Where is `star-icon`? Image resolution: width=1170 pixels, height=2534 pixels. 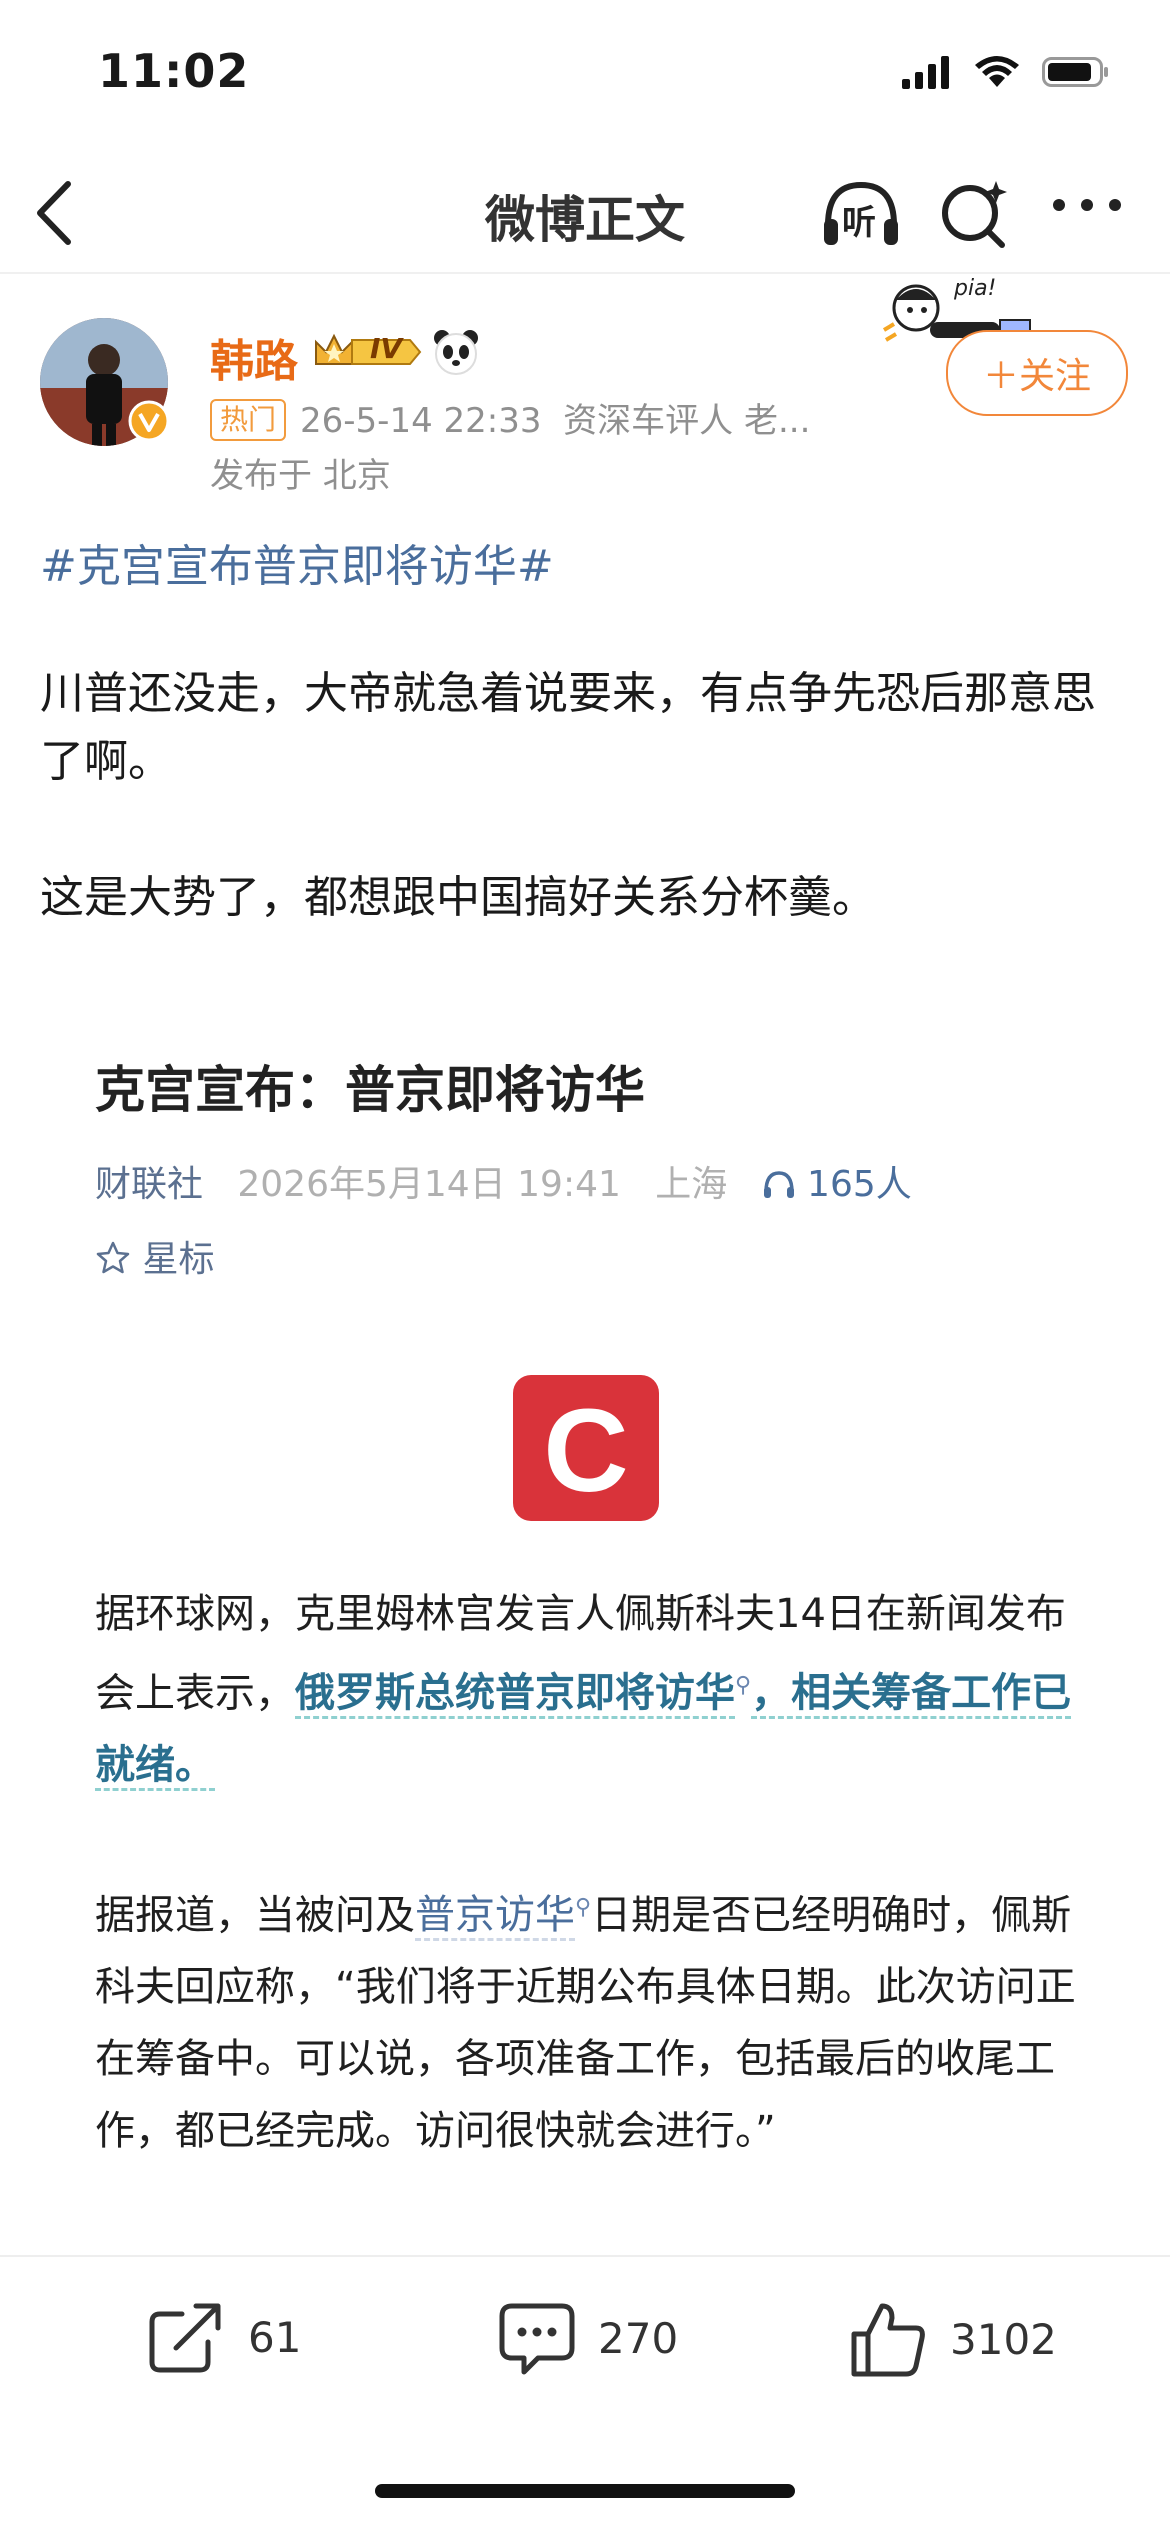
star-icon is located at coordinates (113, 1257).